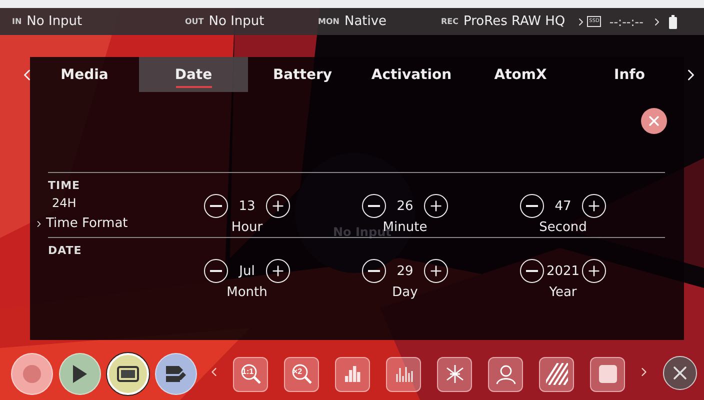 This screenshot has width=704, height=400. Describe the element at coordinates (128, 374) in the screenshot. I see `monitor-icon` at that location.